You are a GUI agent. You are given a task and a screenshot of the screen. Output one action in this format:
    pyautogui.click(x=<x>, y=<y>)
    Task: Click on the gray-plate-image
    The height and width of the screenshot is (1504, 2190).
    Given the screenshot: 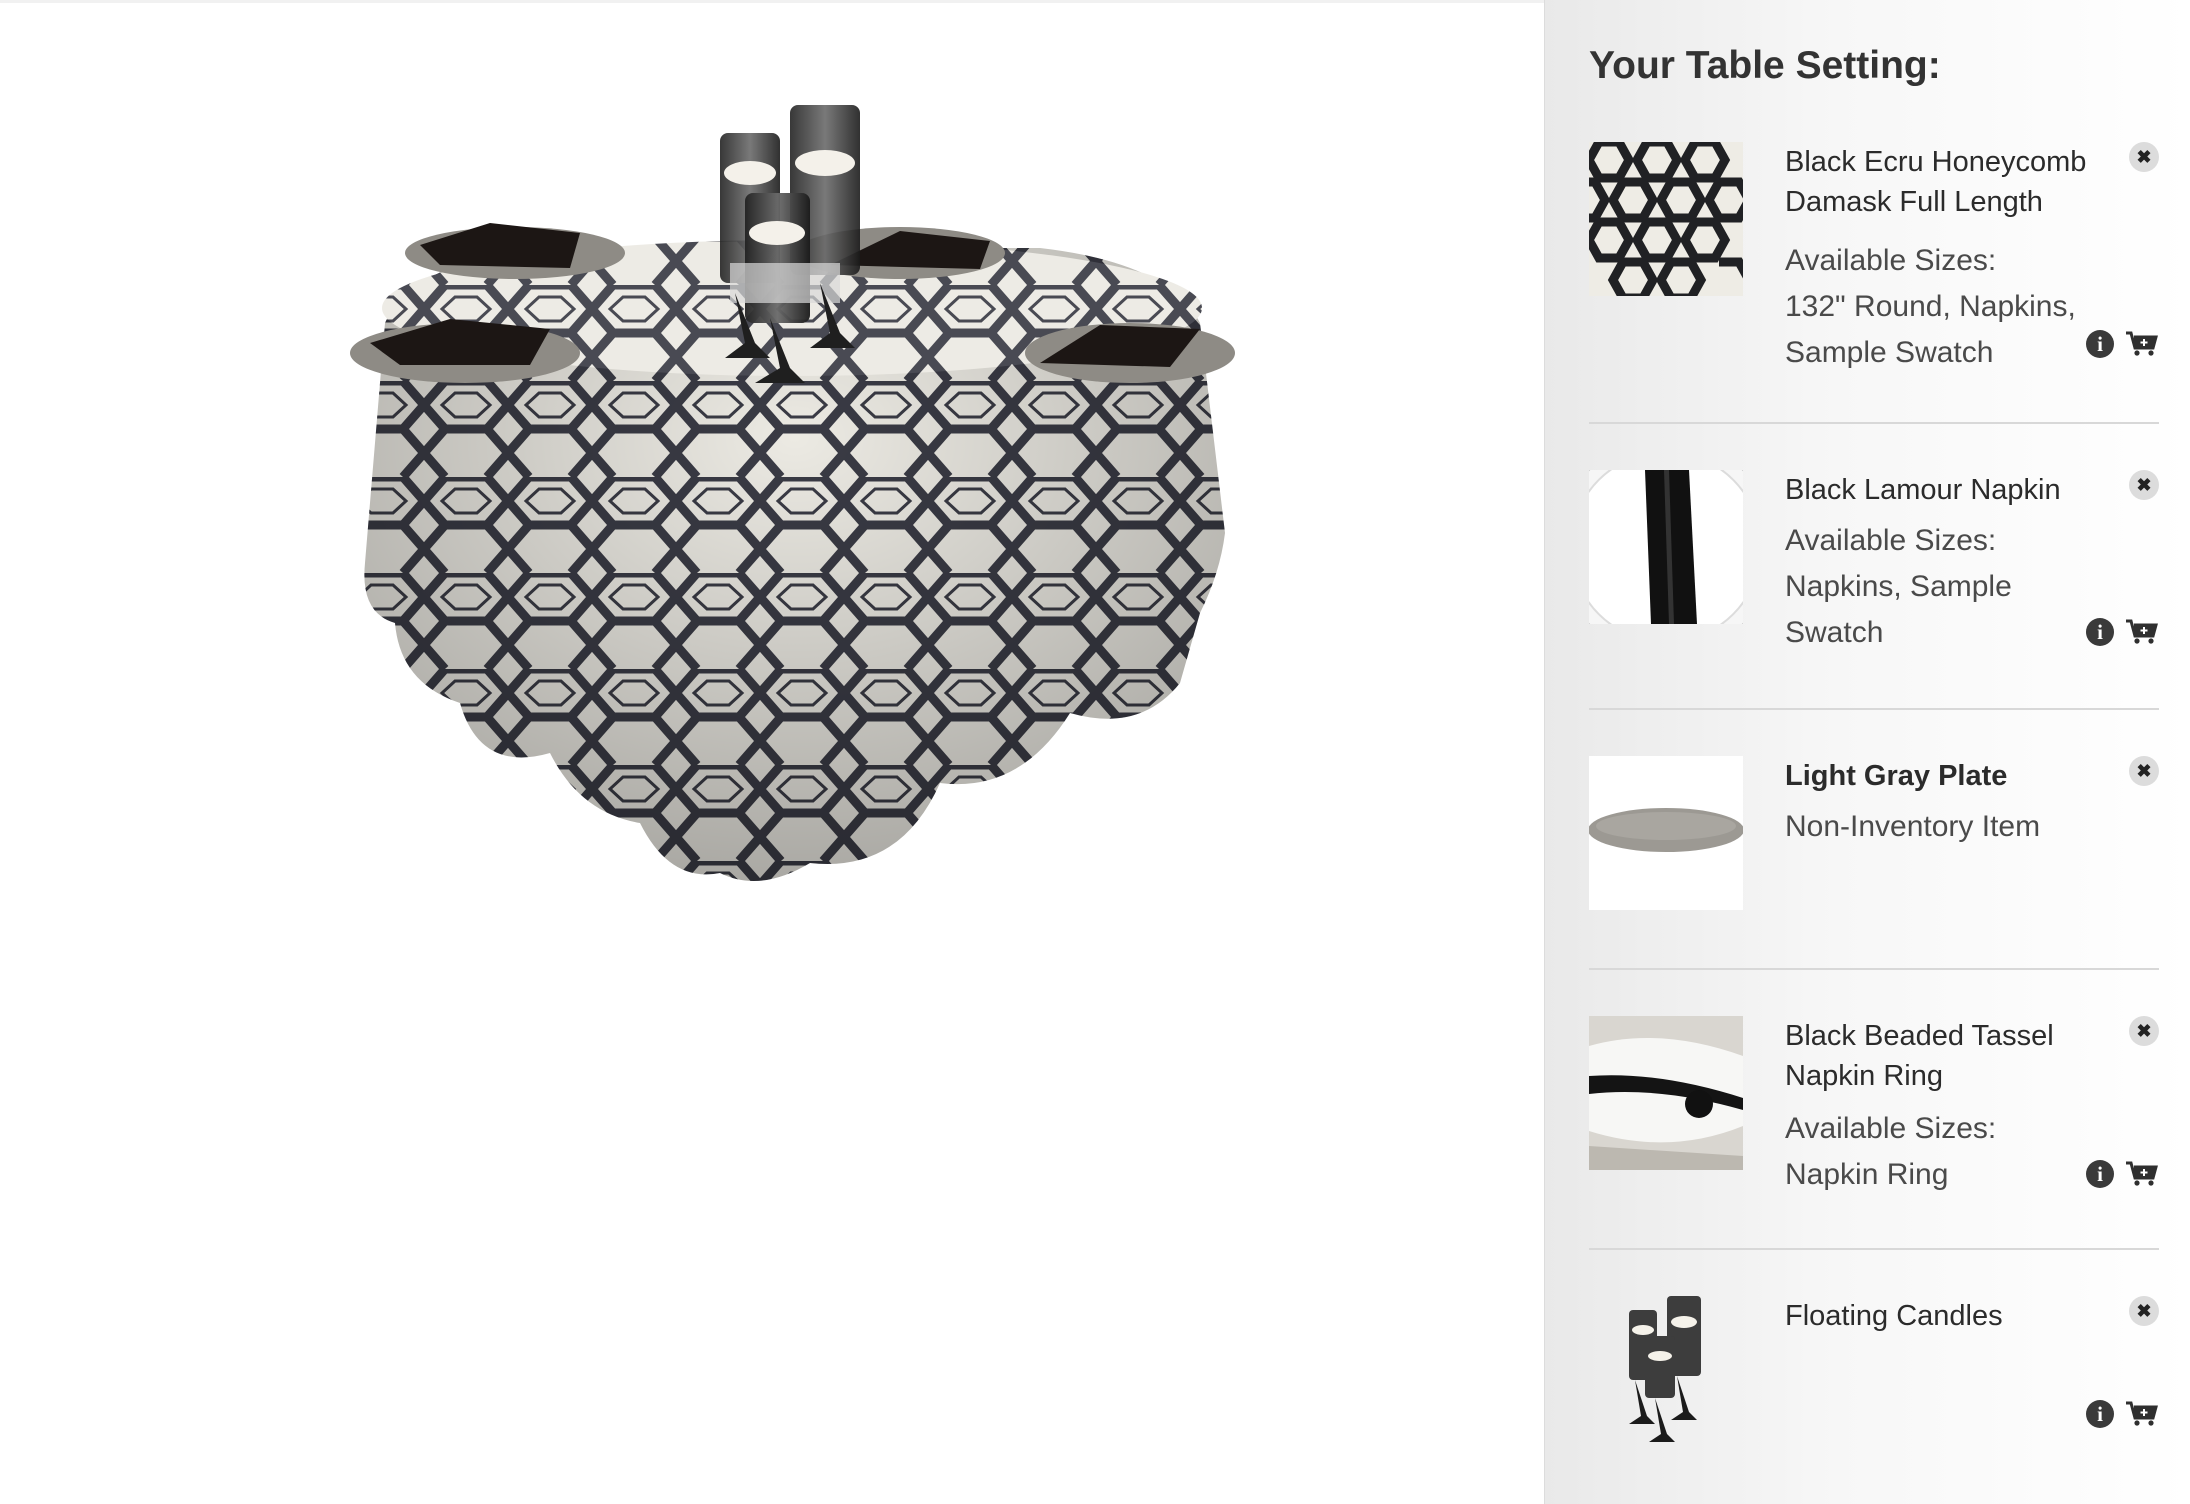 What is the action you would take?
    pyautogui.click(x=1666, y=833)
    